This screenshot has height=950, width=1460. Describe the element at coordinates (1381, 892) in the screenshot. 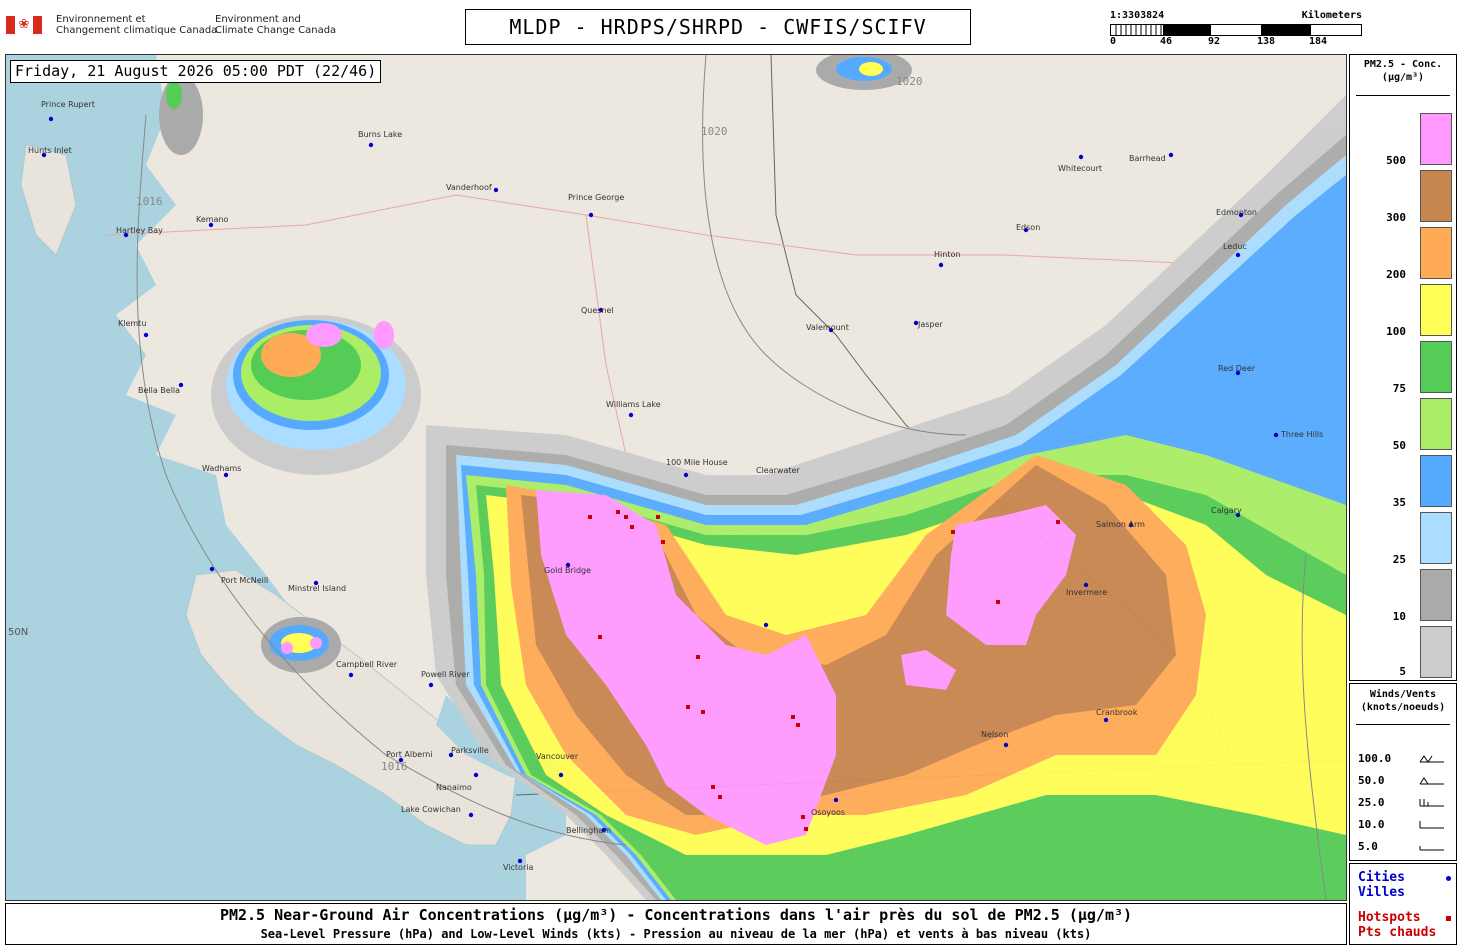

I see `key-cities-fr: Villes` at that location.